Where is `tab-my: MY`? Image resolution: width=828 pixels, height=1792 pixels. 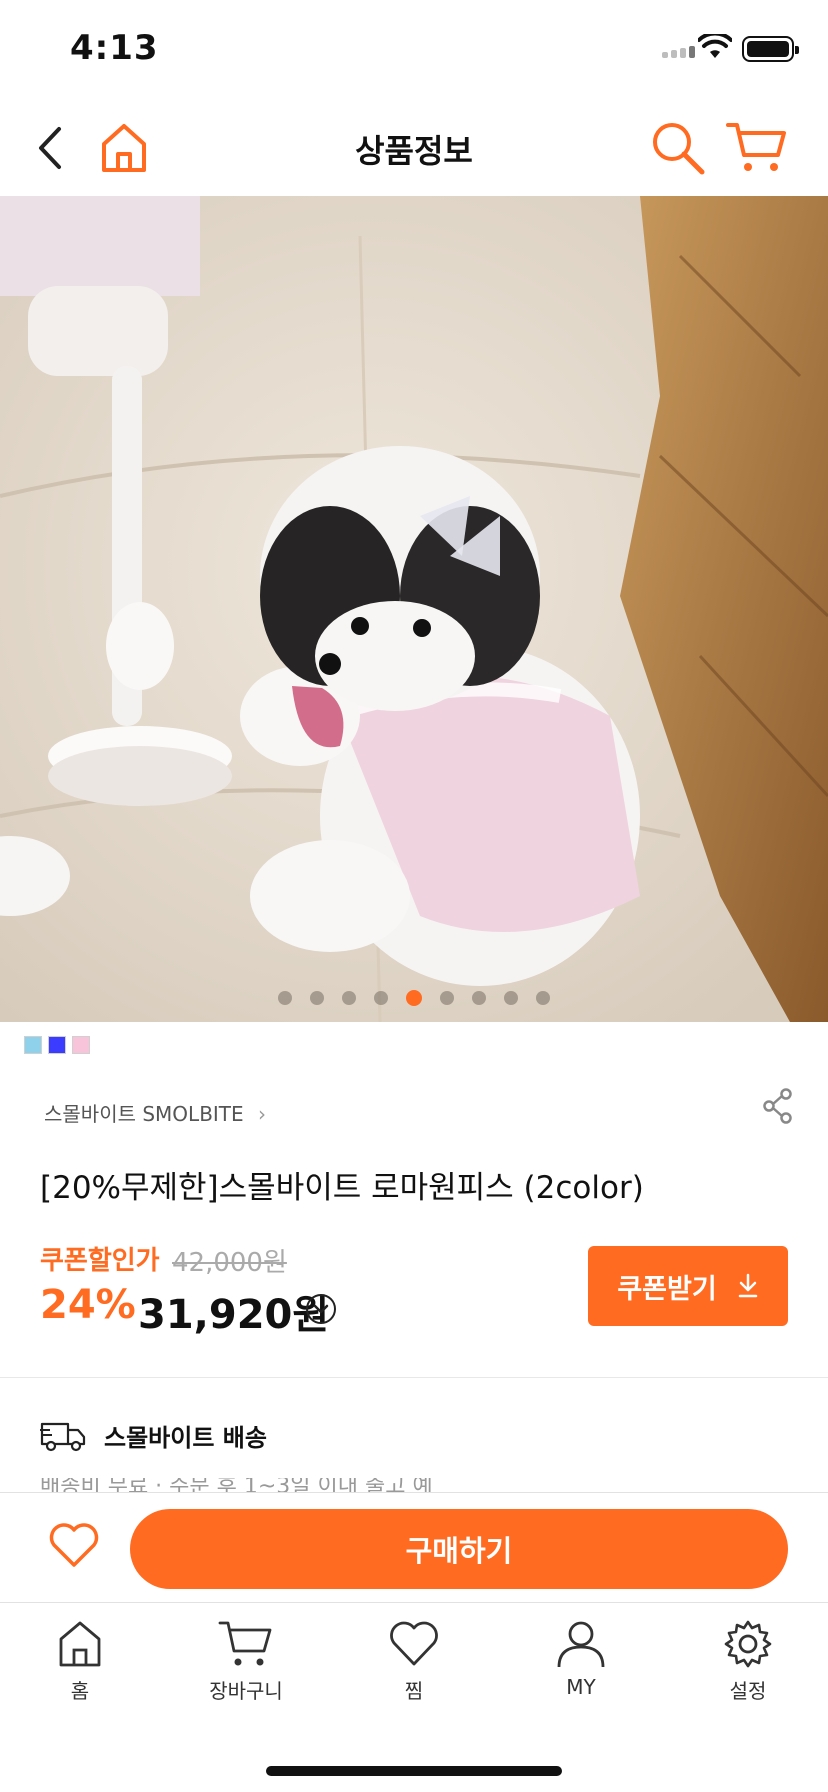 tab-my: MY is located at coordinates (581, 1659).